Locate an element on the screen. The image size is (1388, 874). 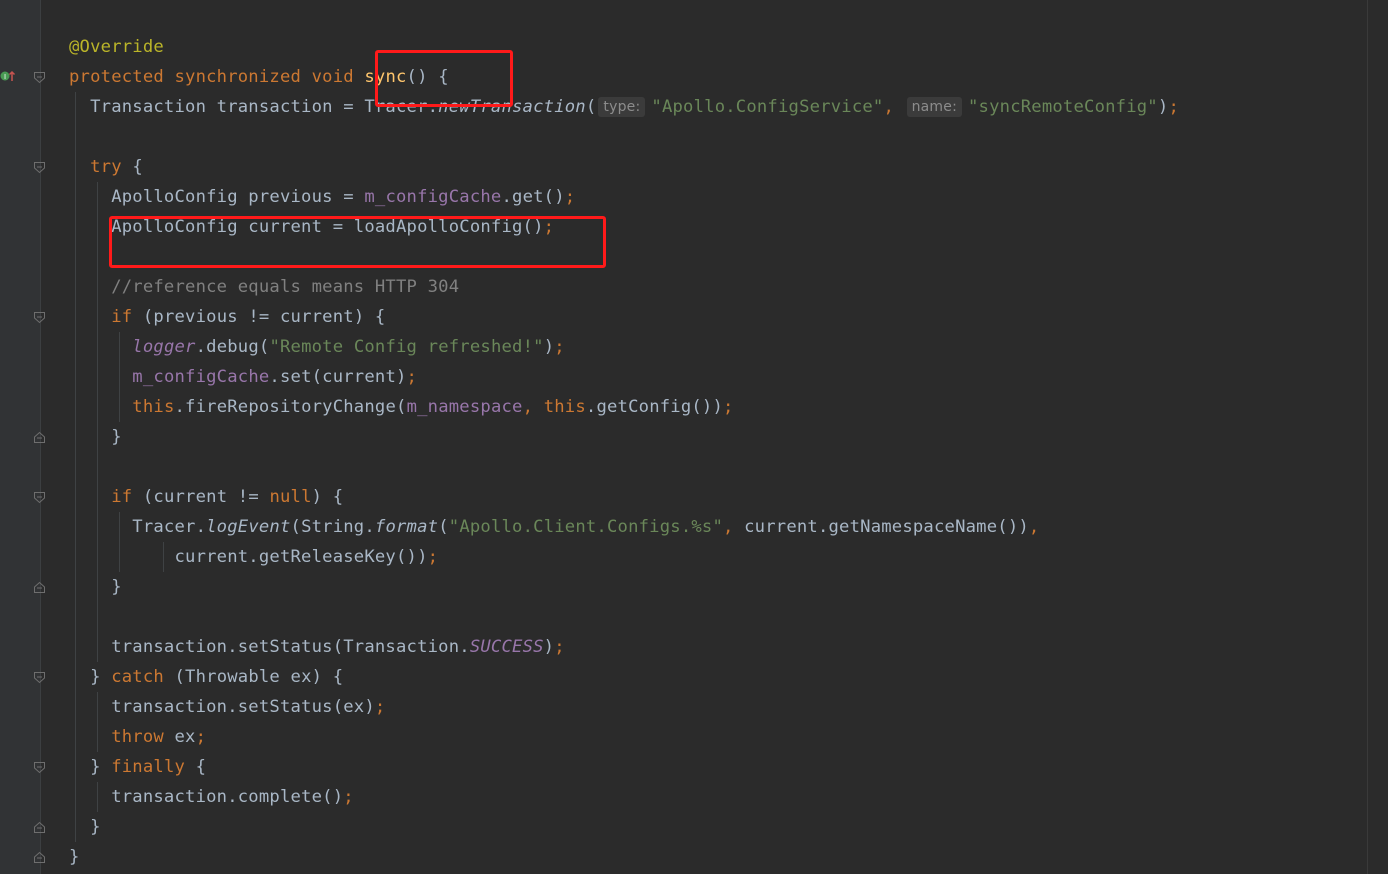
code-token: "Remote Config refreshed!" is located at coordinates (406, 347).